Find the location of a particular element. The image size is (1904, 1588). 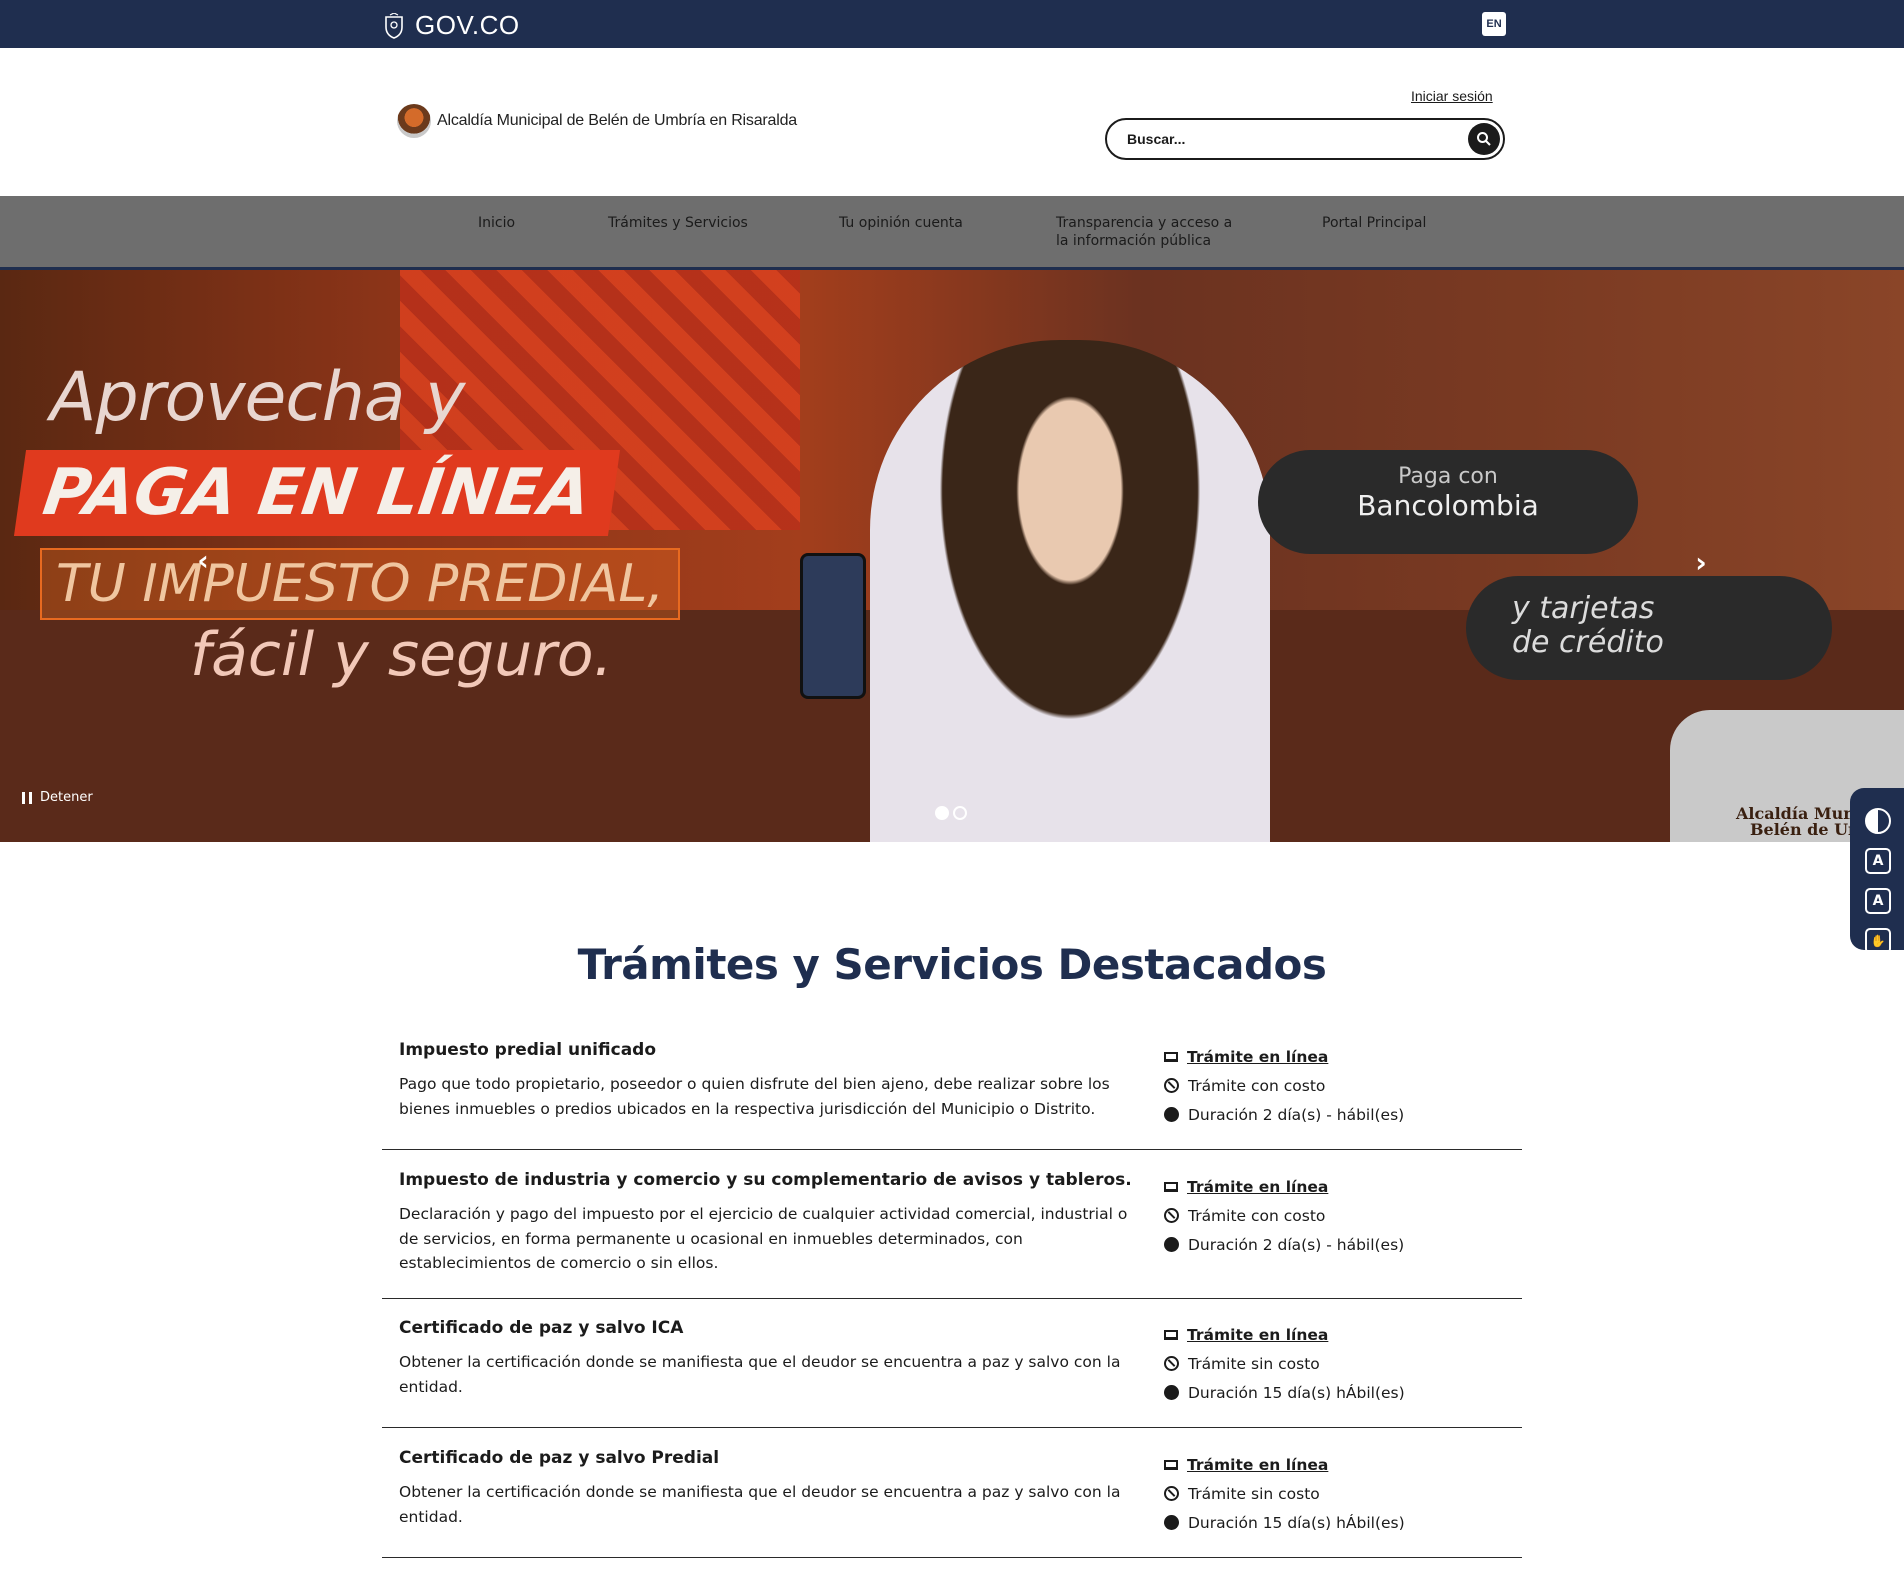

carousel-next-arrow-icon: › is located at coordinates (1701, 563).